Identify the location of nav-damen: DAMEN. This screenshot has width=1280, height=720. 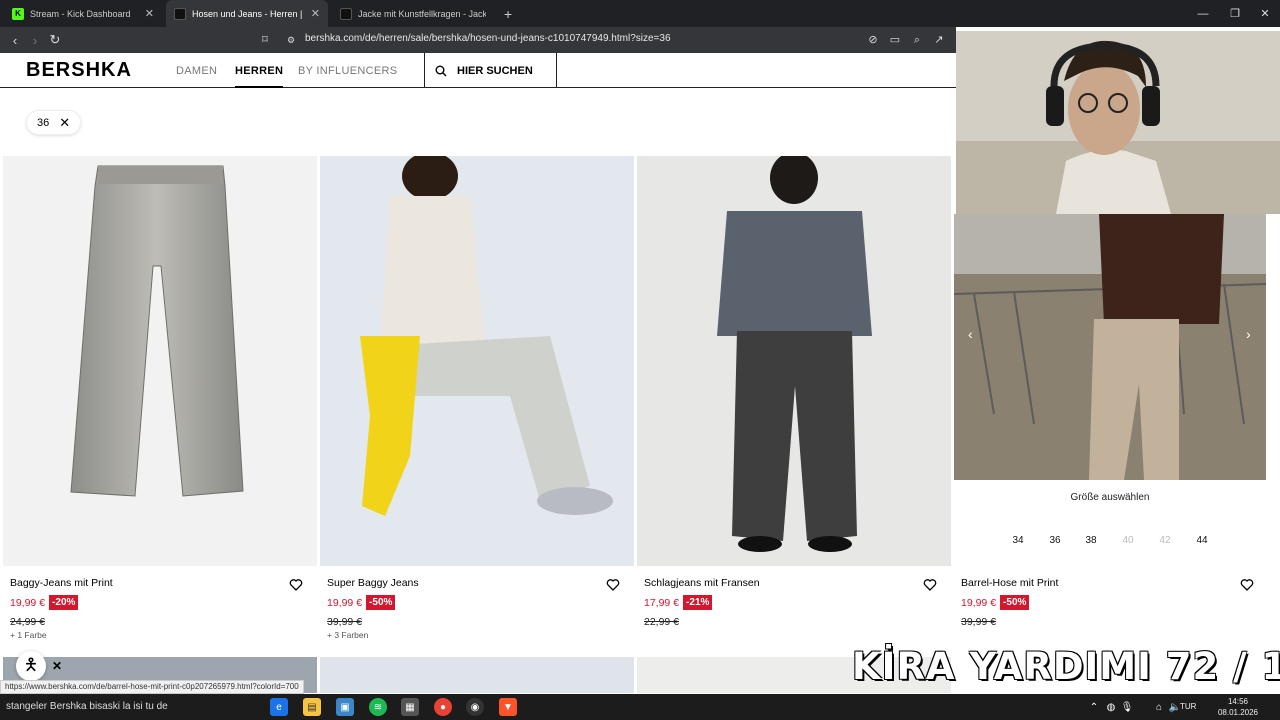
(196, 71).